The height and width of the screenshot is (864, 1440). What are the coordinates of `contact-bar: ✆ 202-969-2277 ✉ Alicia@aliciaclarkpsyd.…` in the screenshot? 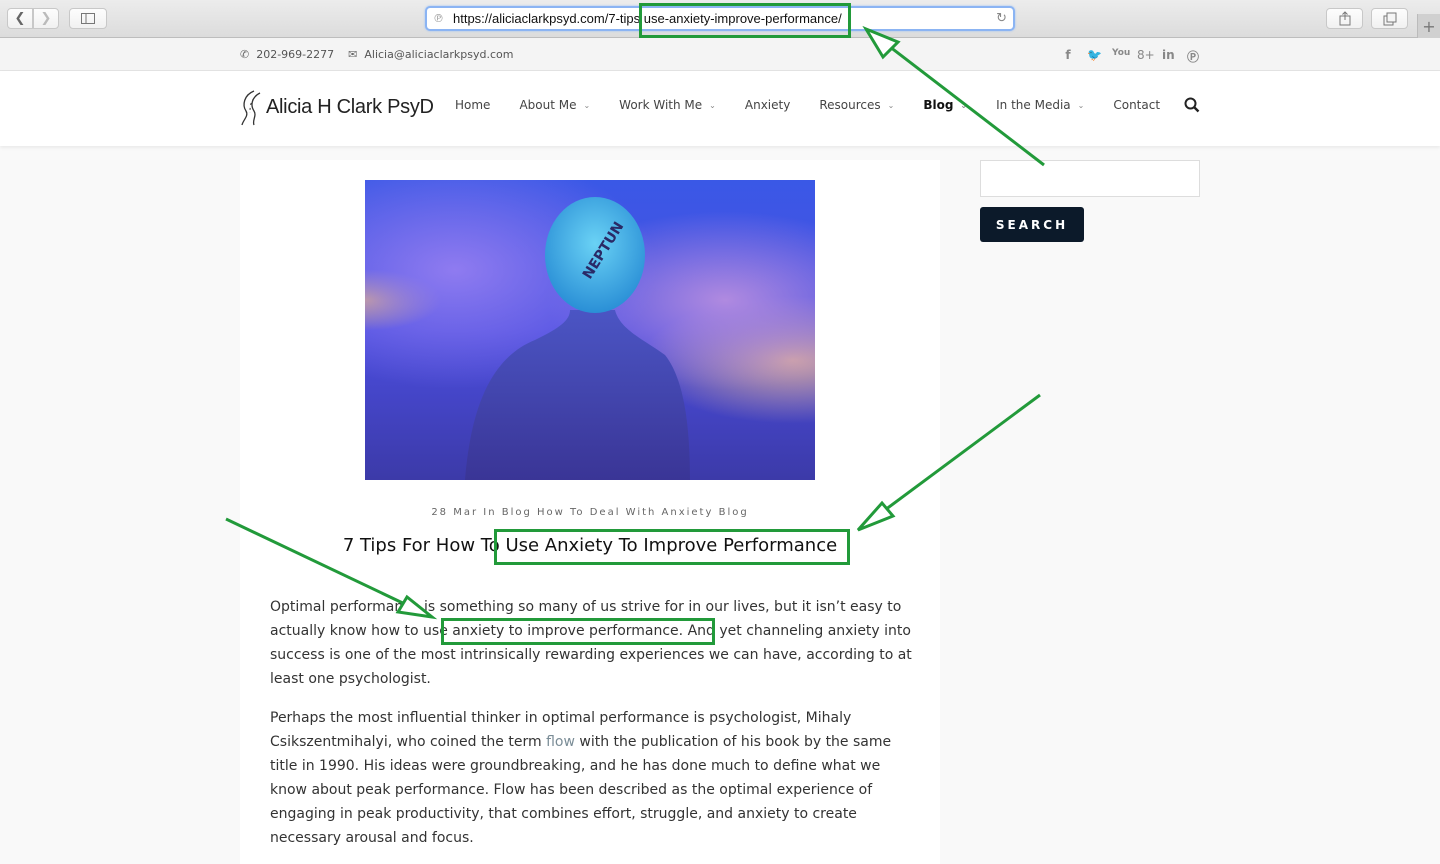 It's located at (720, 54).